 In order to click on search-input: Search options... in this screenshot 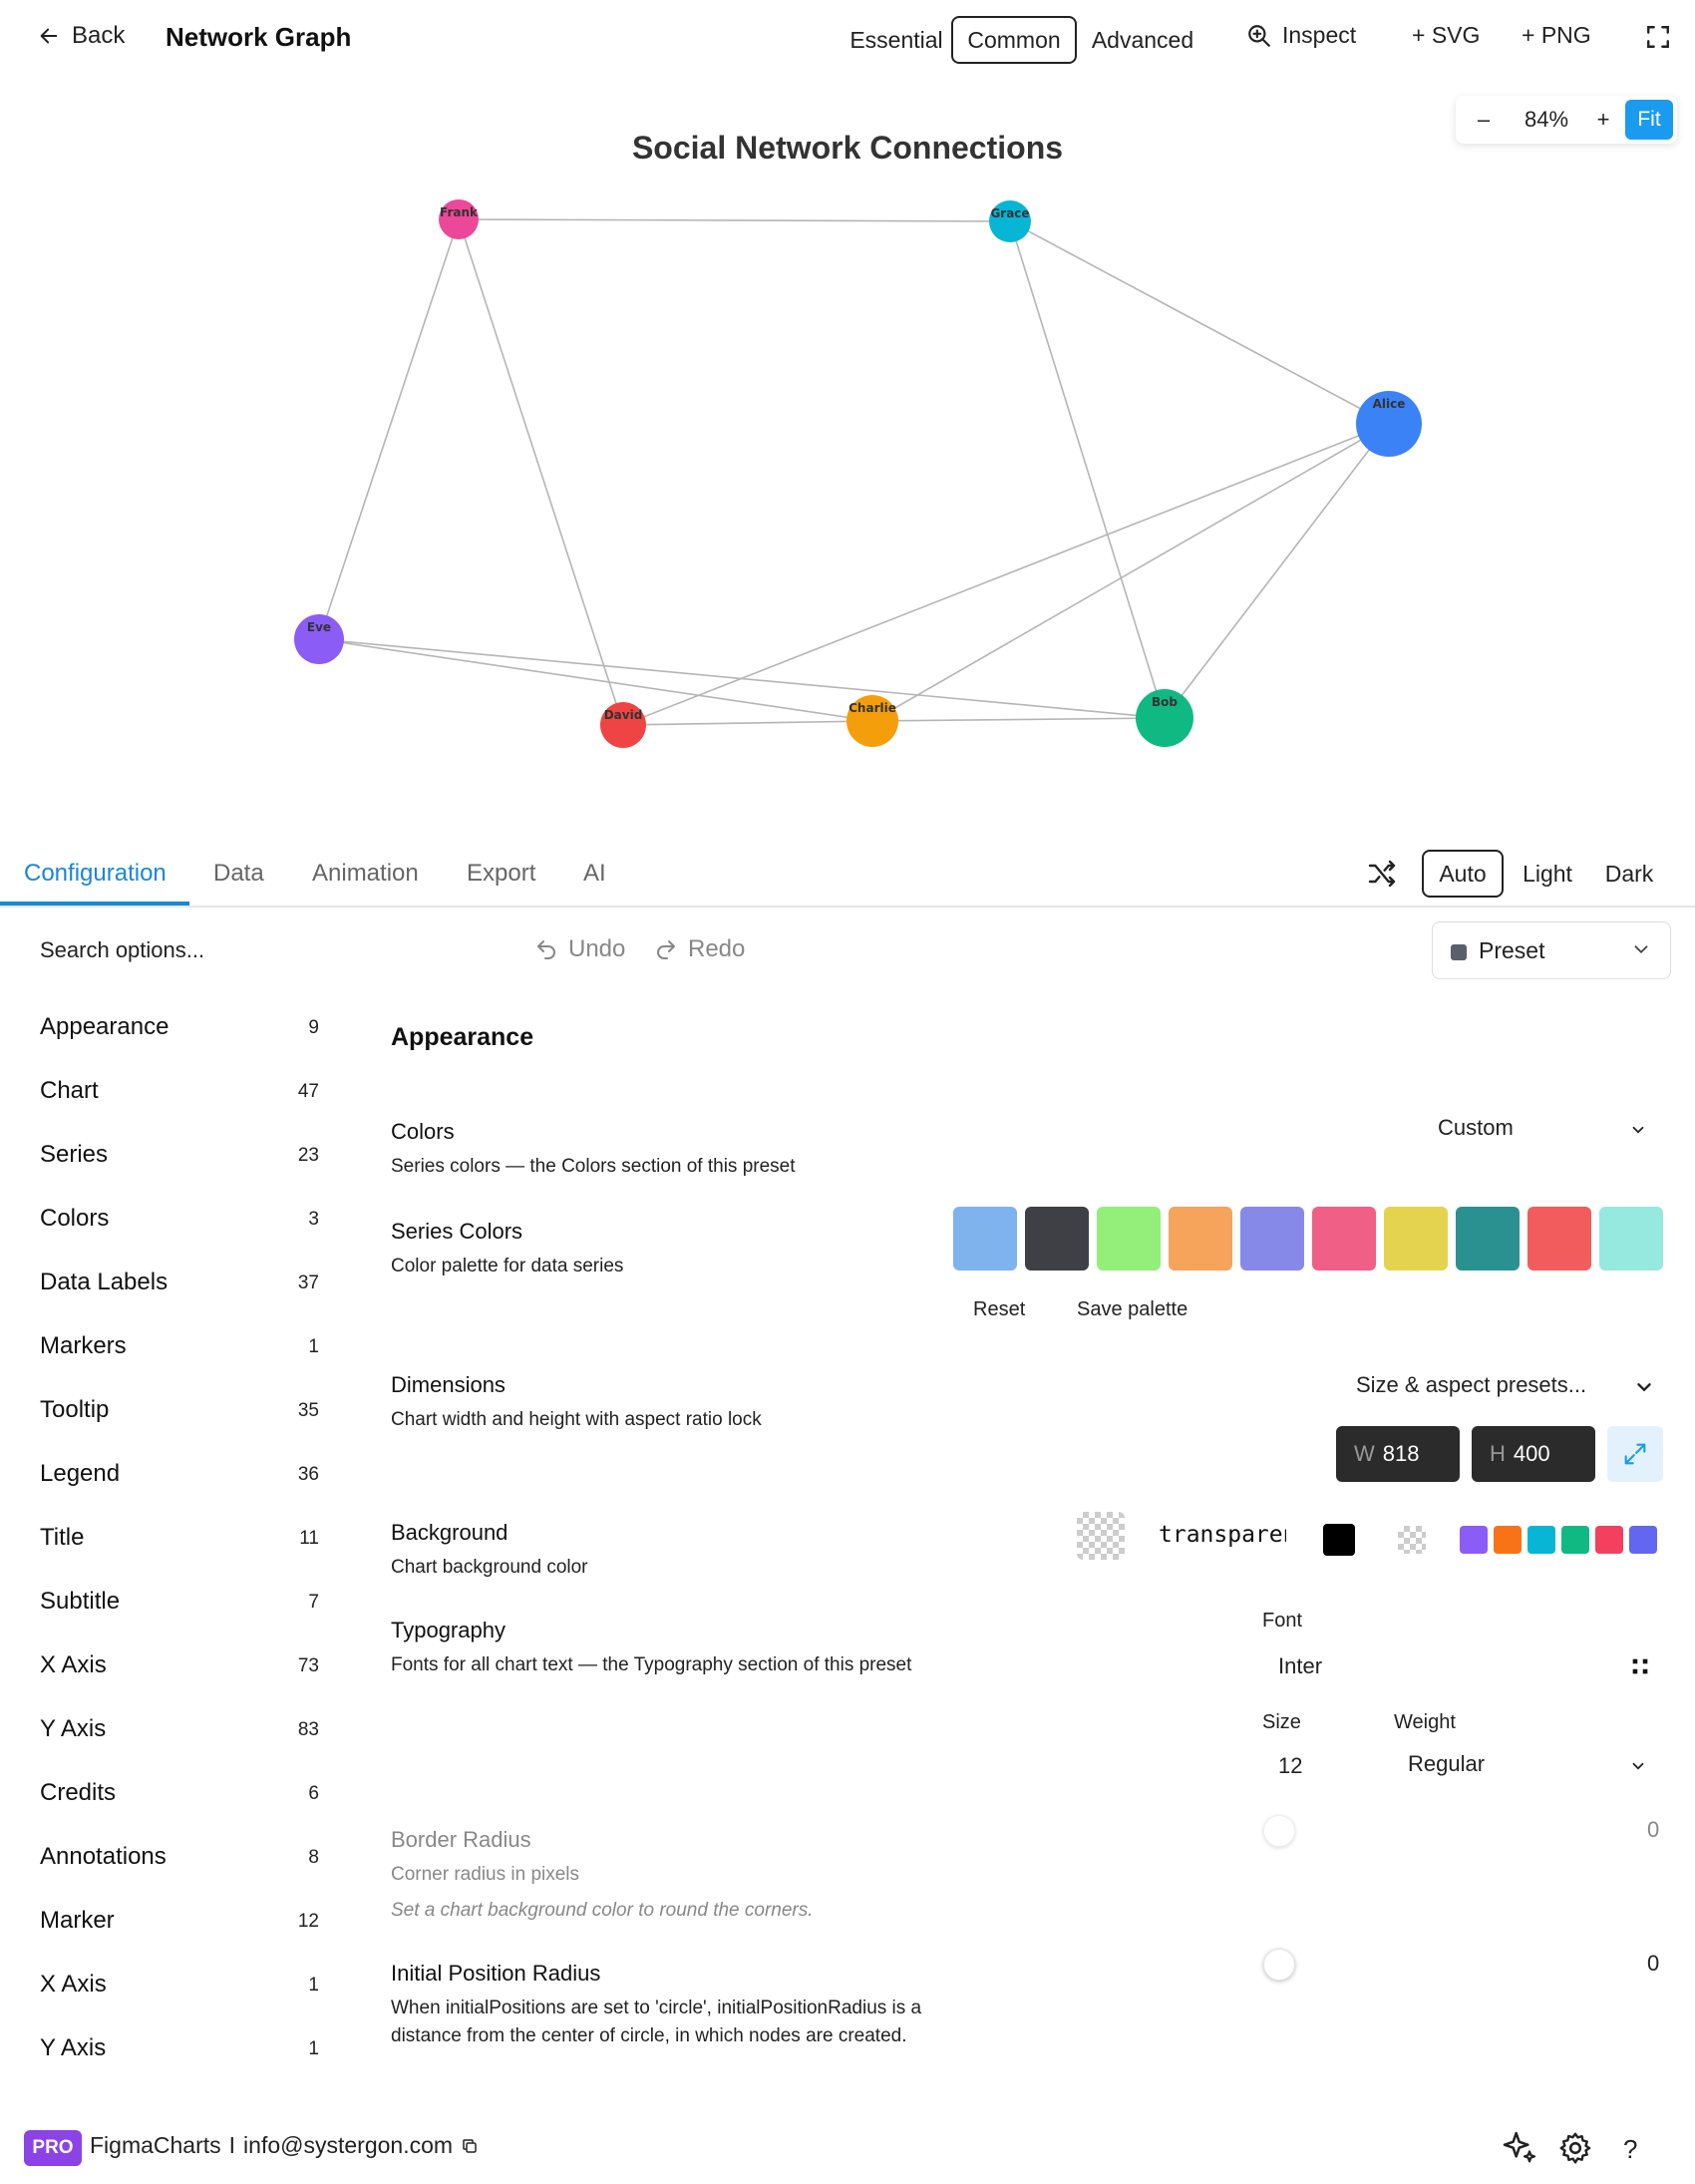, I will do `click(122, 950)`.